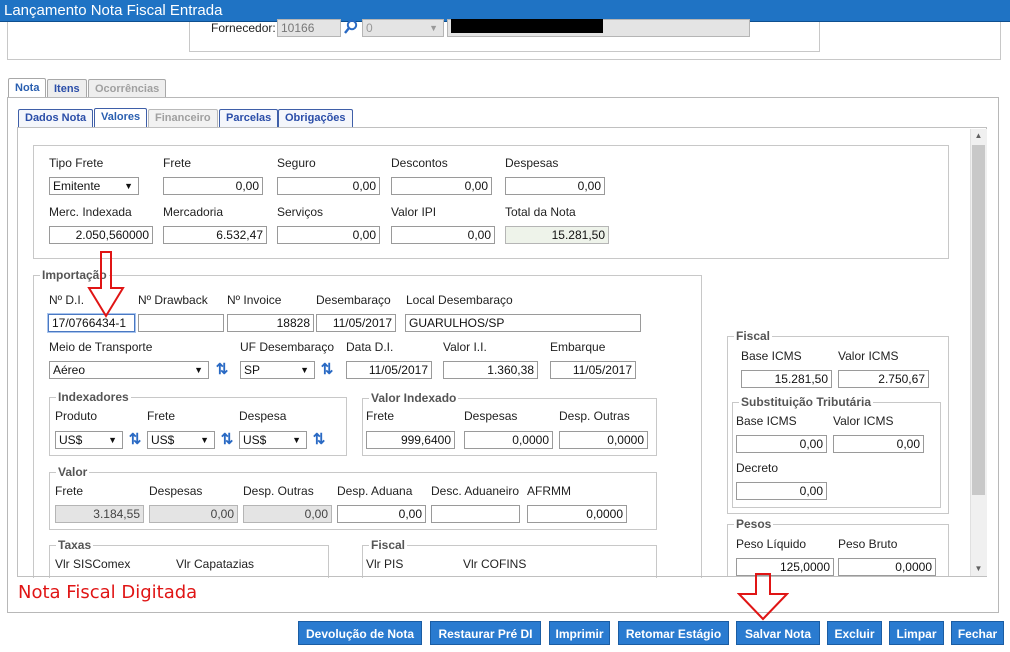 This screenshot has width=1010, height=652. I want to click on scrollbar-thumb, so click(978, 320).